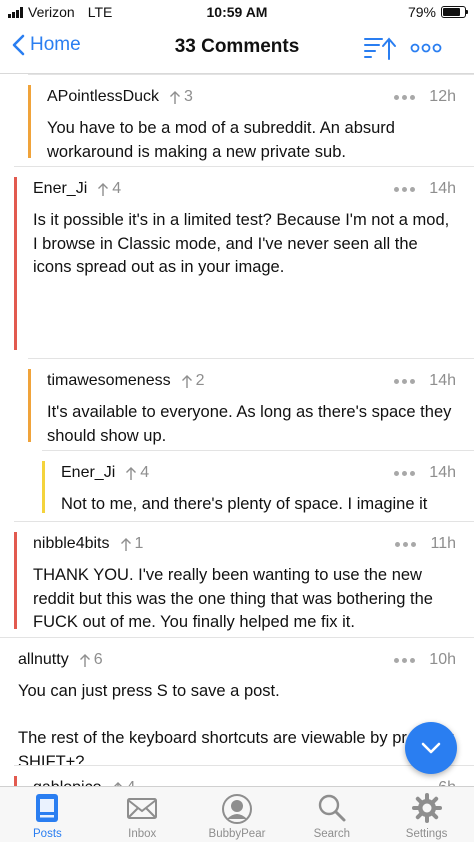 This screenshot has height=842, width=474. What do you see at coordinates (43, 660) in the screenshot?
I see `comment-author: allnutty` at bounding box center [43, 660].